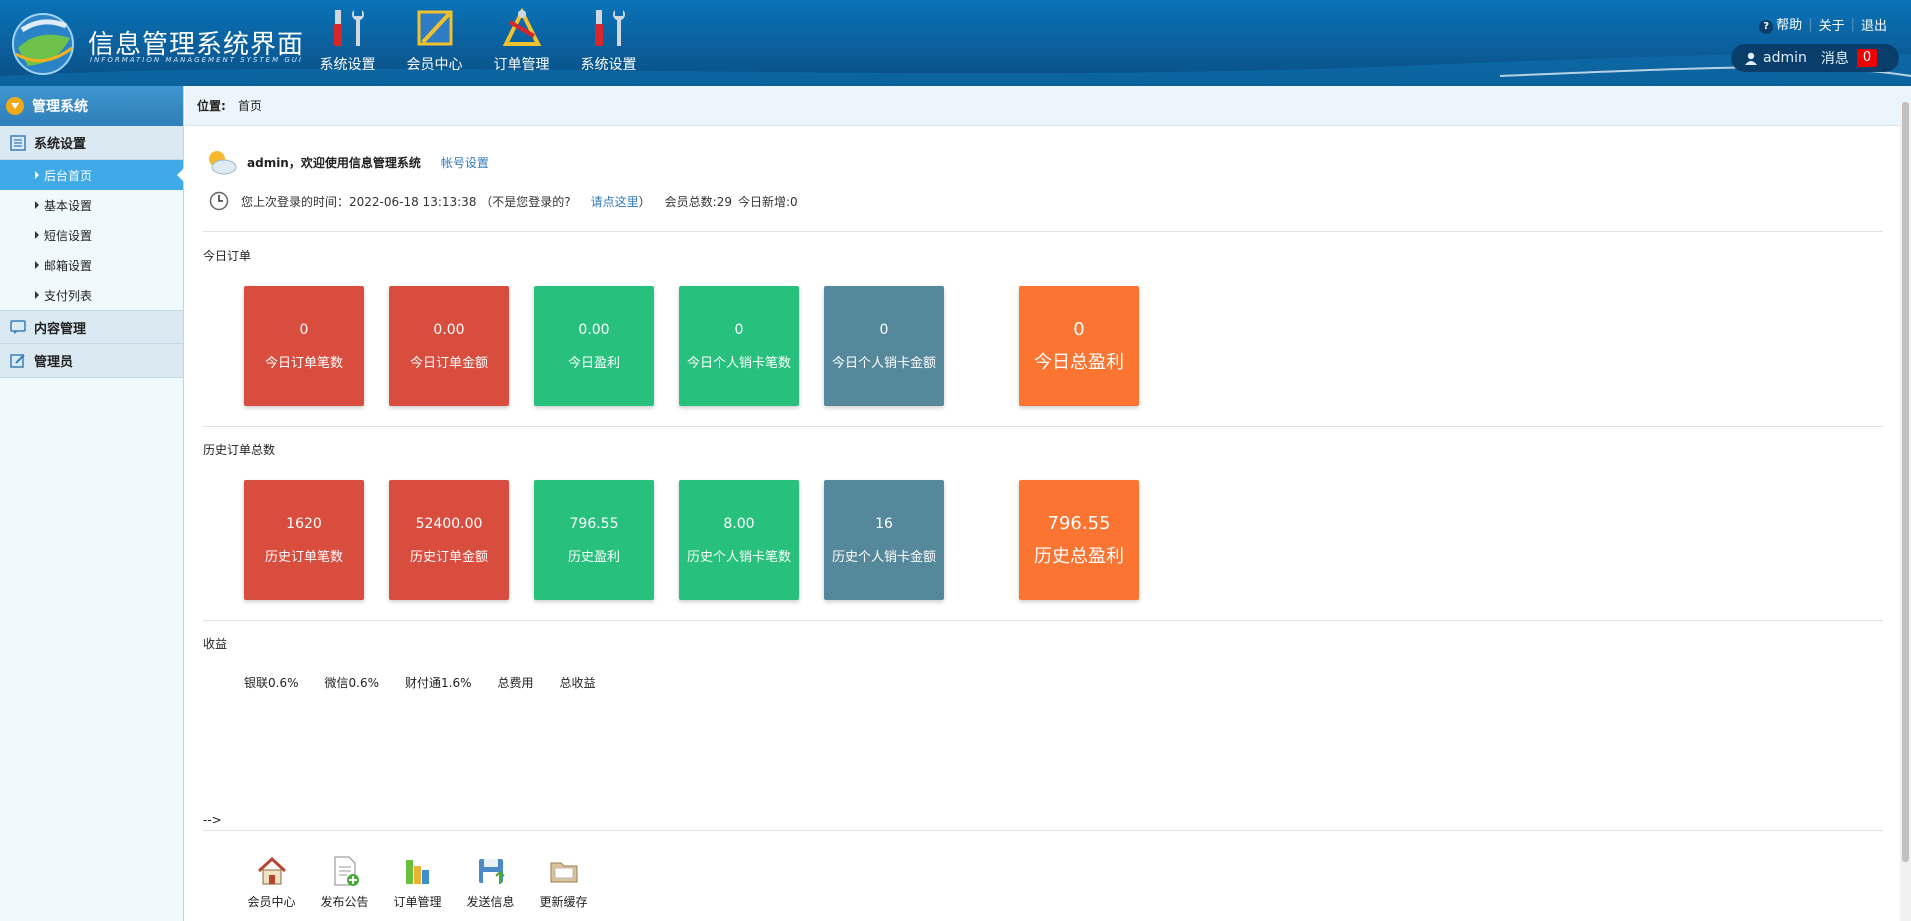 This screenshot has width=1911, height=921. I want to click on quick-refresh-cache: 更新缓存, so click(563, 882).